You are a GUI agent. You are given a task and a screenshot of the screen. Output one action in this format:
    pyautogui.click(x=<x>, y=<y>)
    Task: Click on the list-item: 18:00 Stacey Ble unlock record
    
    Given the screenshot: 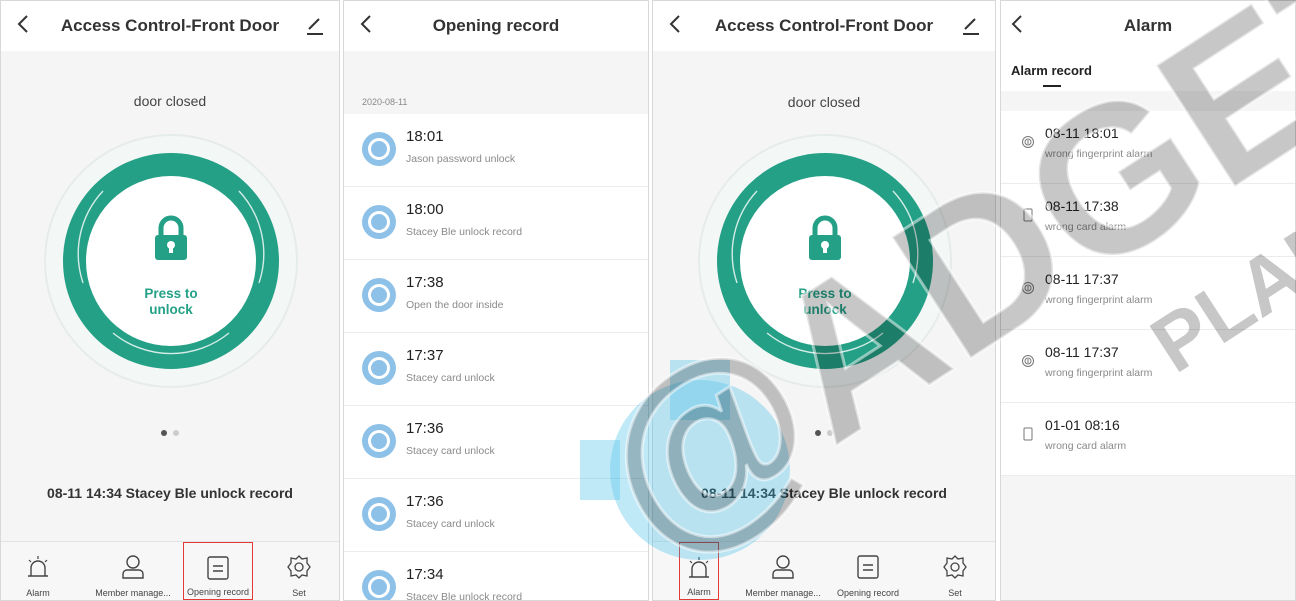 What is the action you would take?
    pyautogui.click(x=496, y=223)
    